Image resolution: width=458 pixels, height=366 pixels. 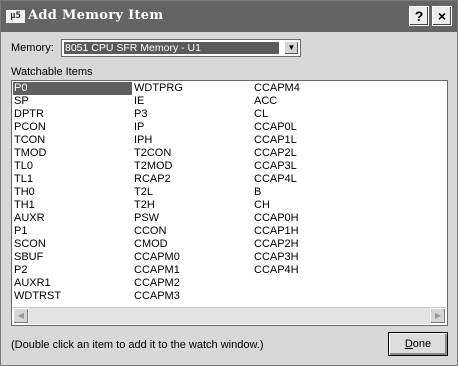 I want to click on list-item: TCON, so click(x=72, y=140).